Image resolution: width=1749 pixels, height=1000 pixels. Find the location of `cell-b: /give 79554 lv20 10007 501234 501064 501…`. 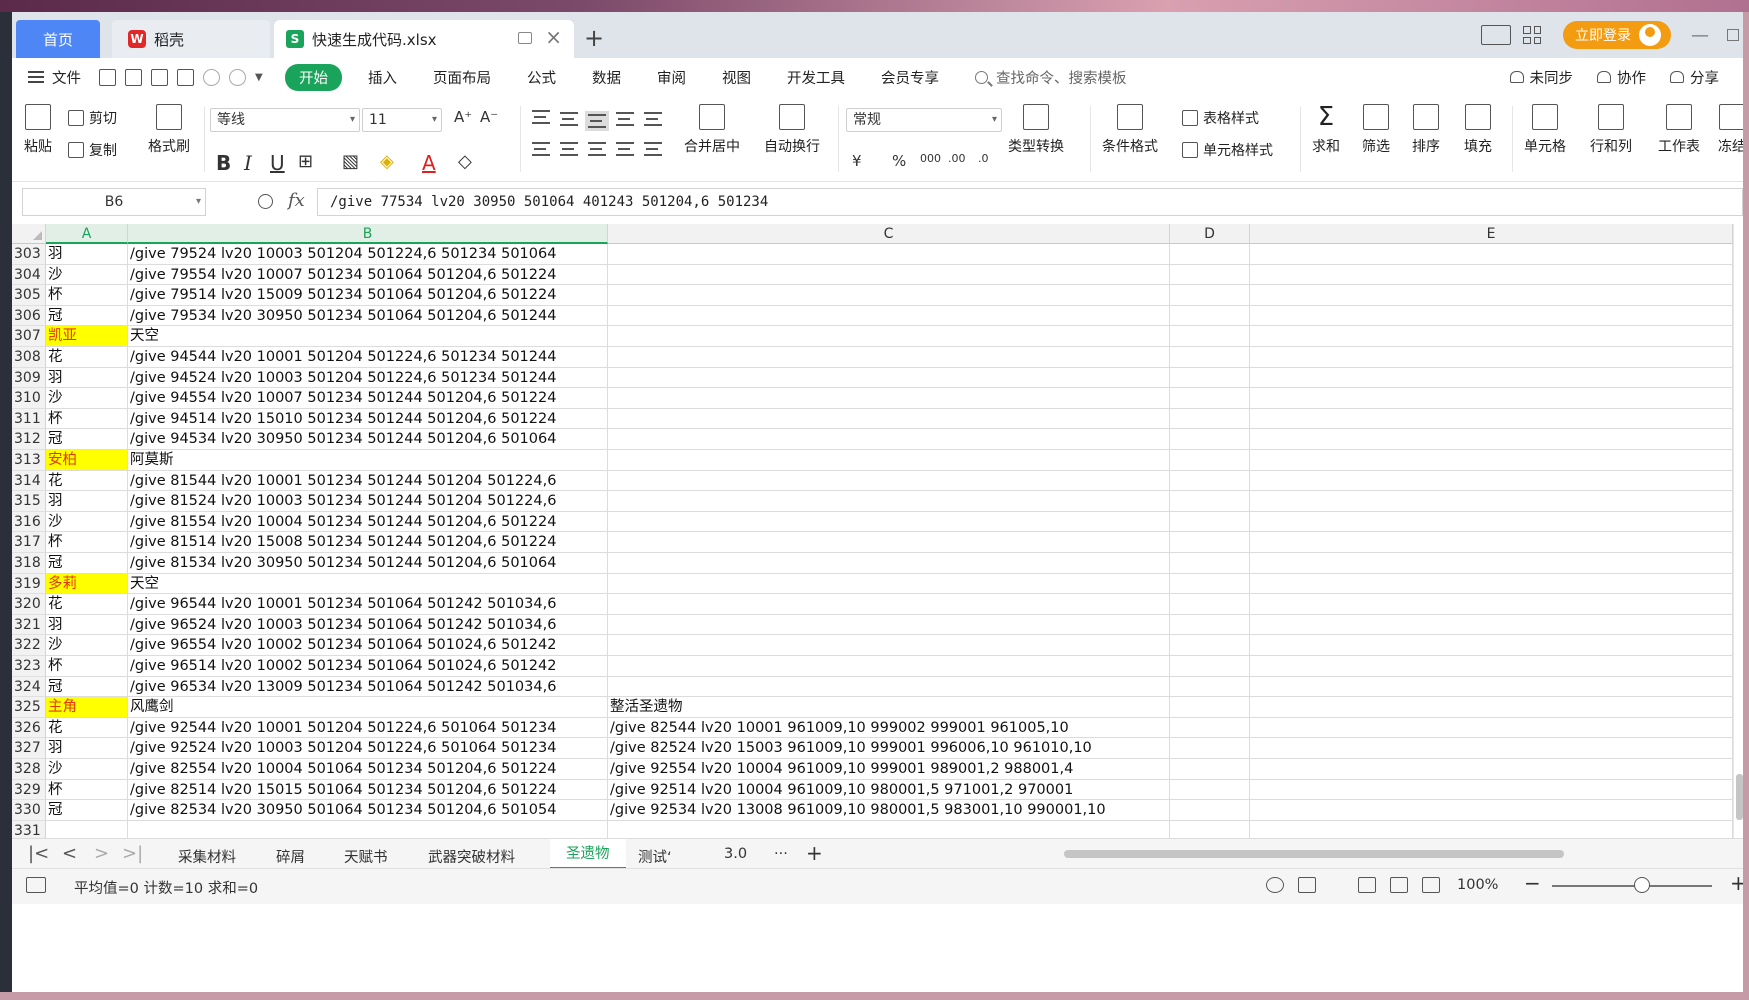

cell-b: /give 79554 lv20 10007 501234 501064 501… is located at coordinates (368, 275).